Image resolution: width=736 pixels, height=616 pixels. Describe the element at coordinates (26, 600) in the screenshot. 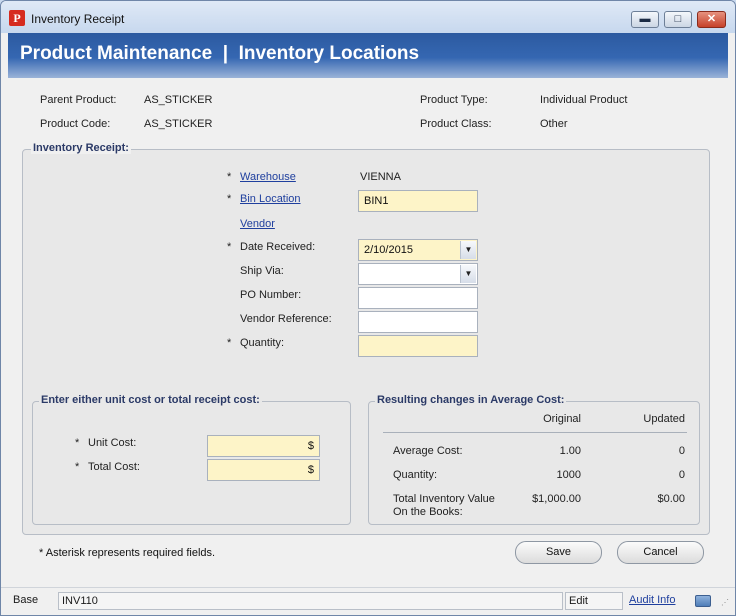

I see `status-base: Base` at that location.